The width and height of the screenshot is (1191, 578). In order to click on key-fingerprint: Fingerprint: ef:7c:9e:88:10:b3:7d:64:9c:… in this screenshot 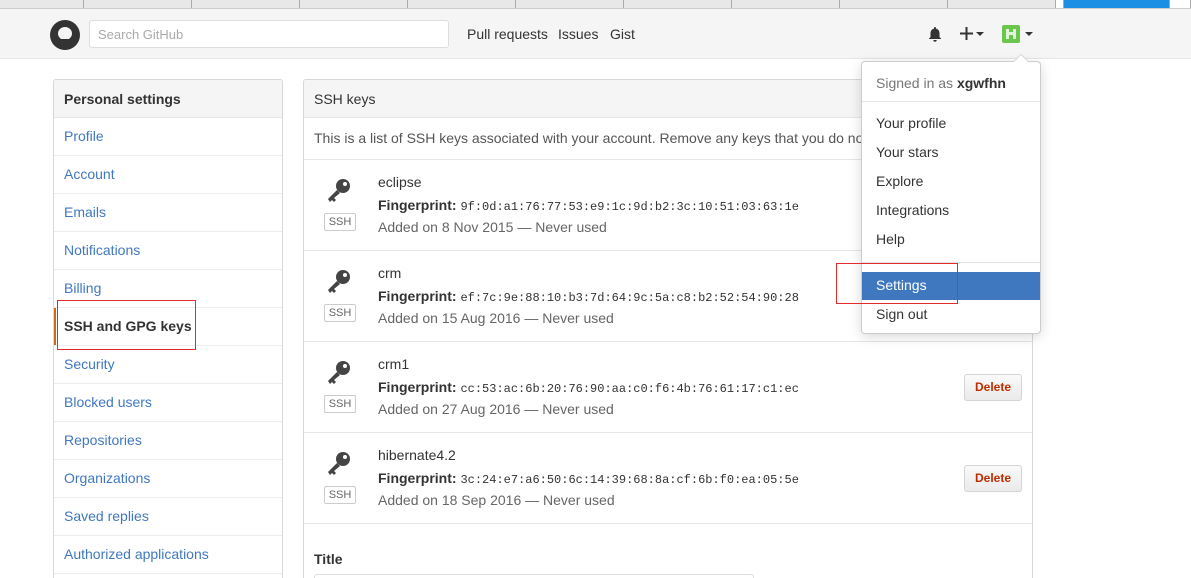, I will do `click(588, 296)`.